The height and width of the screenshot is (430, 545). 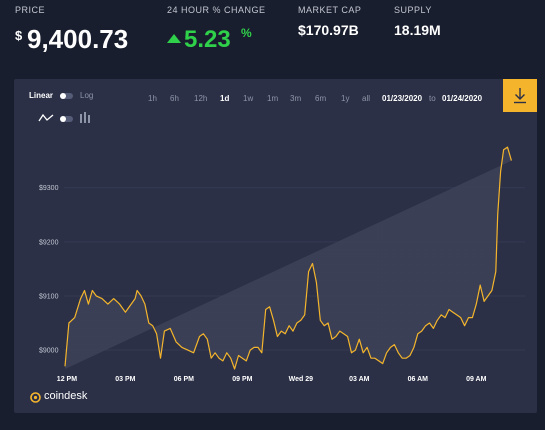 What do you see at coordinates (35, 397) in the screenshot?
I see `coindesk-logo-icon` at bounding box center [35, 397].